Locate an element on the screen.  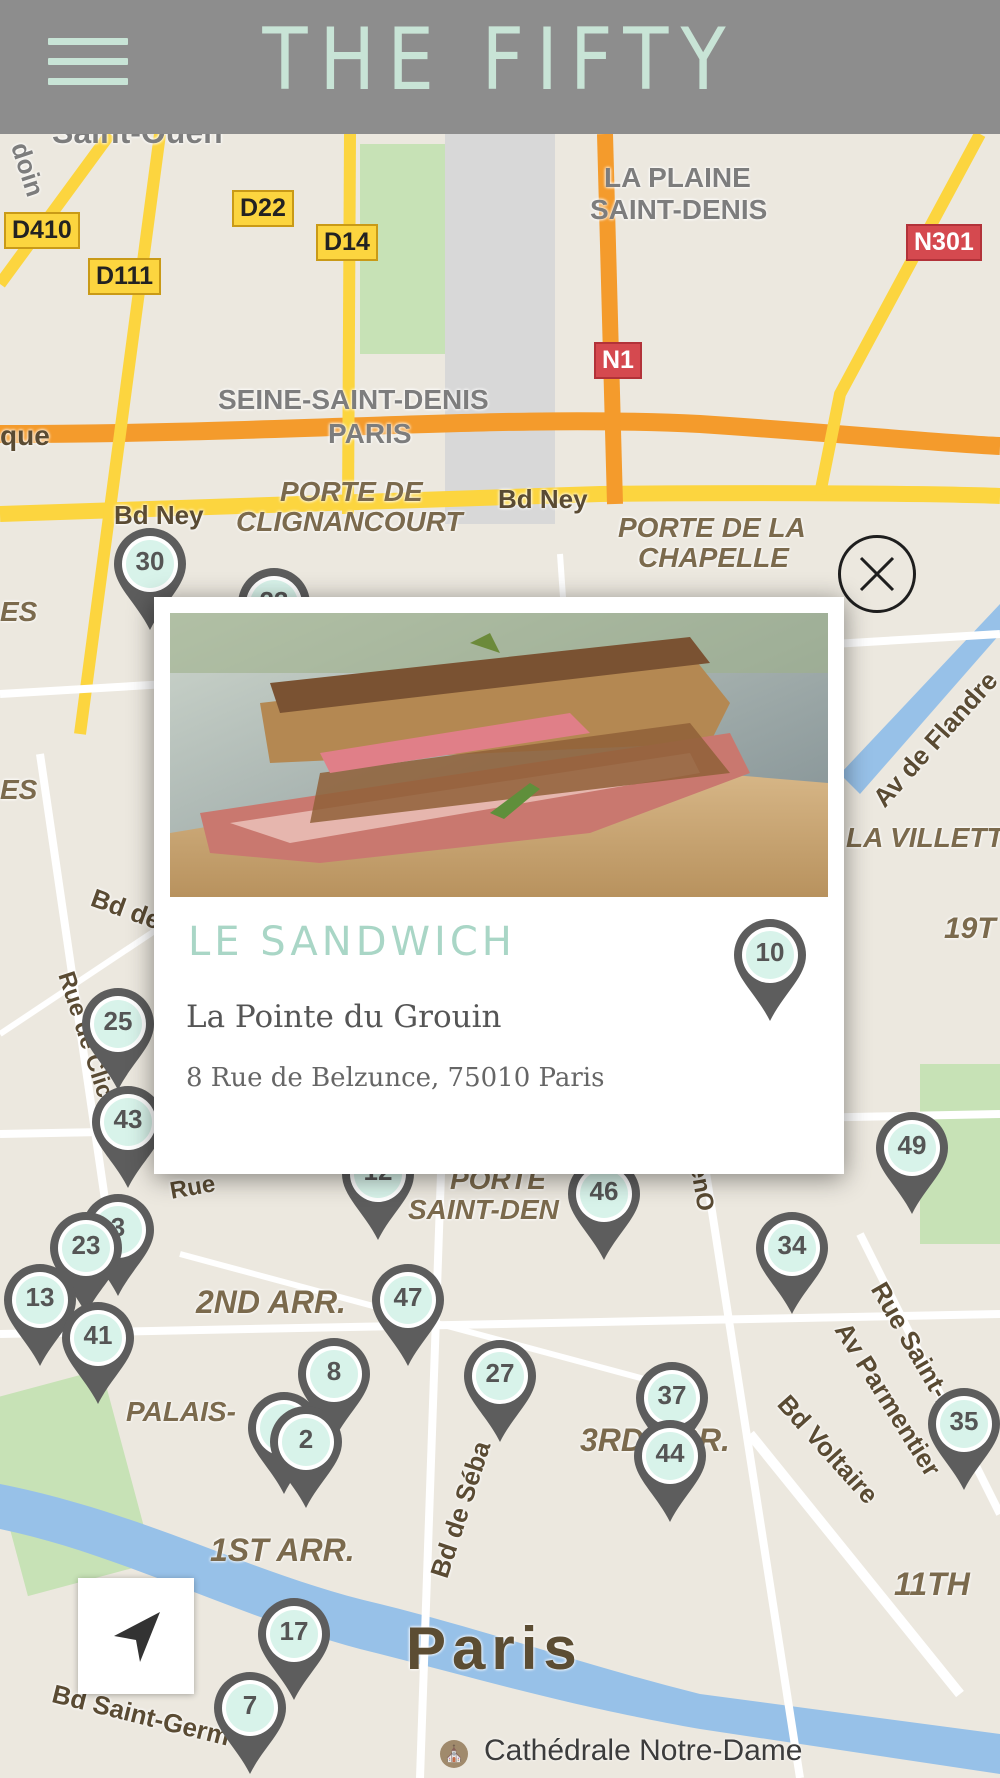
map-marker: 34 is located at coordinates (792, 1263).